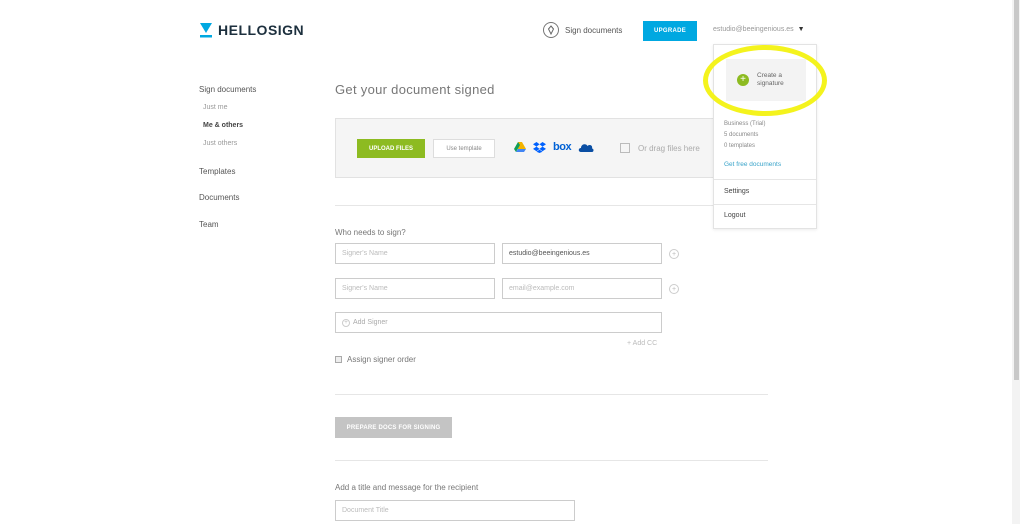 This screenshot has width=1020, height=524. I want to click on signer-email-input: estudio@beeingenious.es, so click(582, 253).